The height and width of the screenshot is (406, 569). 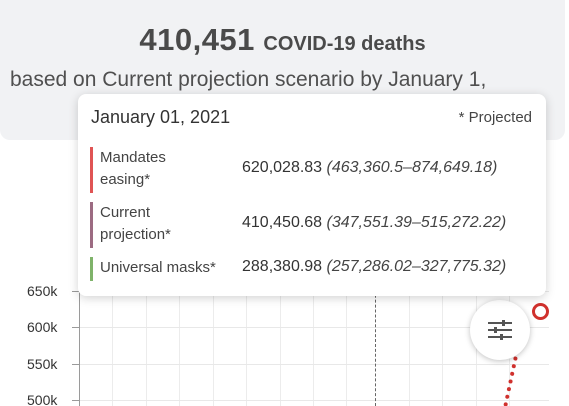 I want to click on chart-settings-button, so click(x=500, y=330).